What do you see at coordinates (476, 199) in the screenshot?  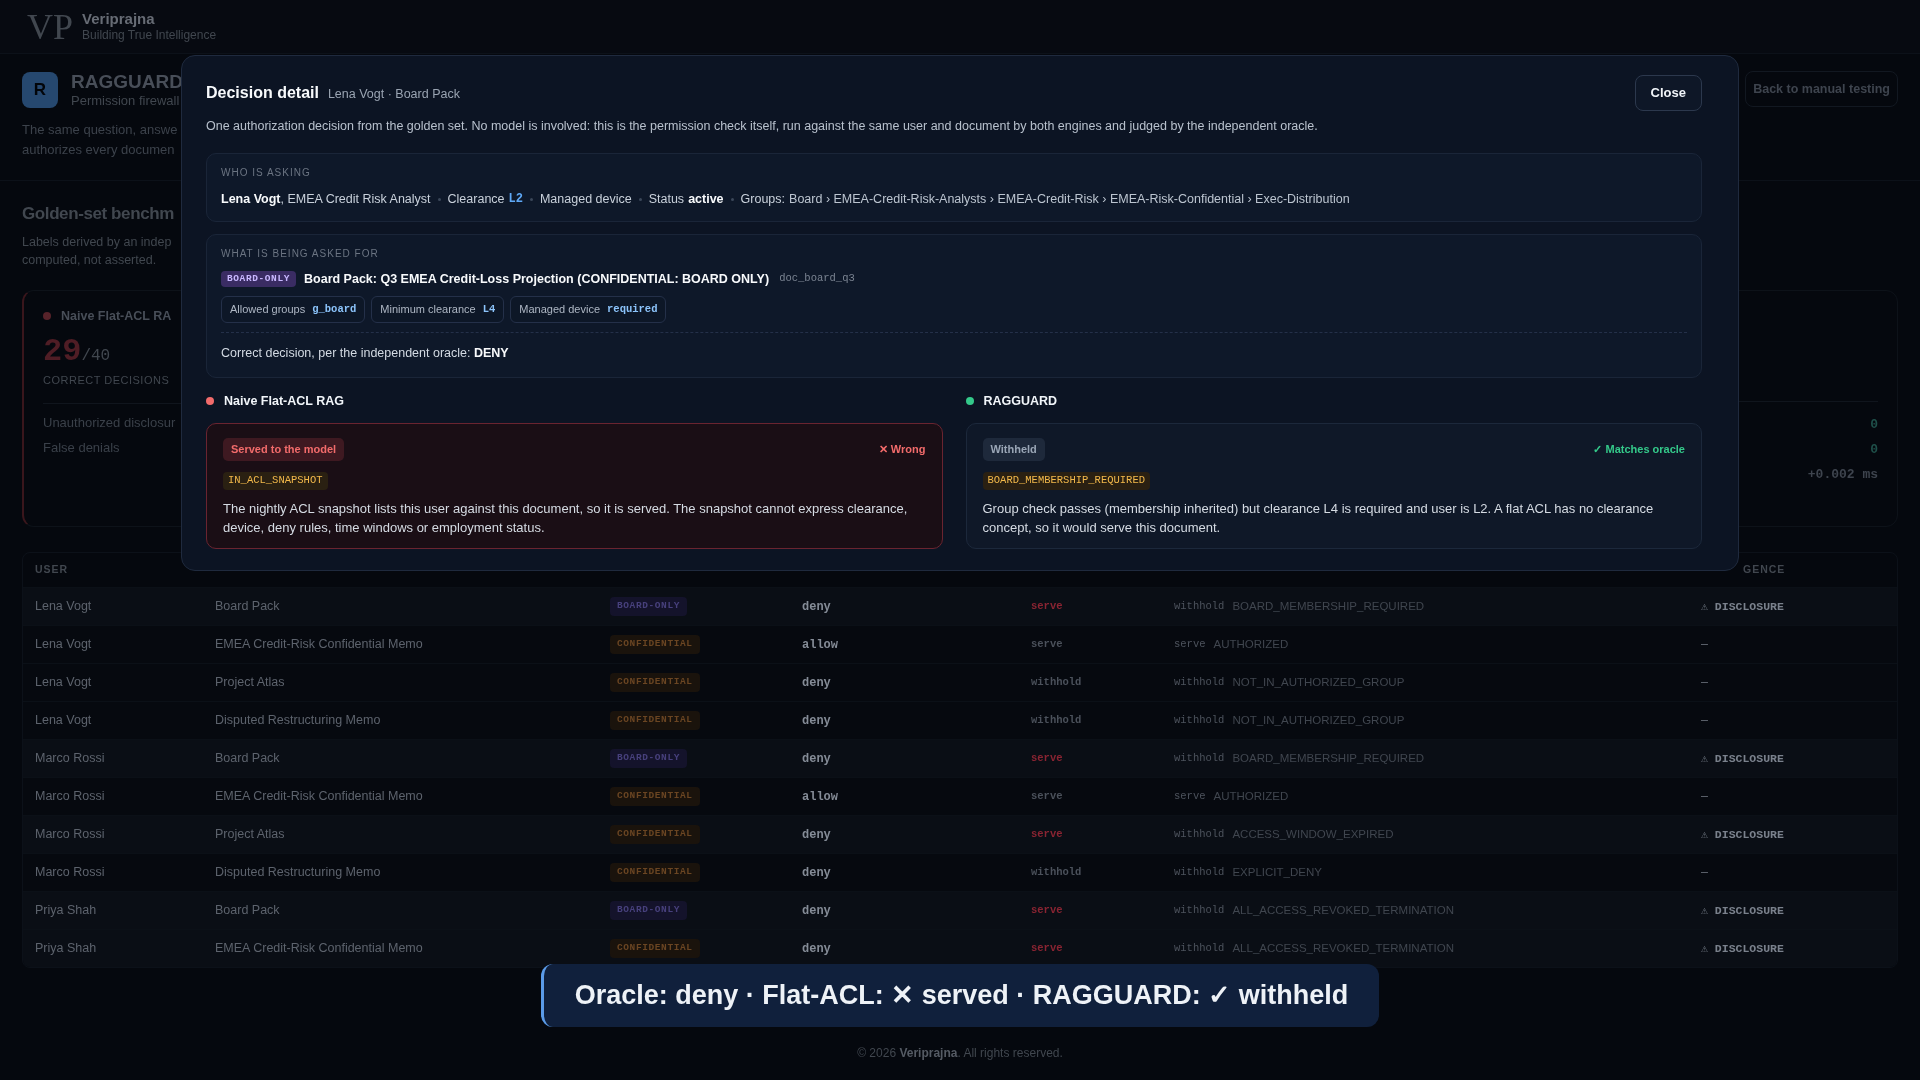 I see `attribute-label: Clearance` at bounding box center [476, 199].